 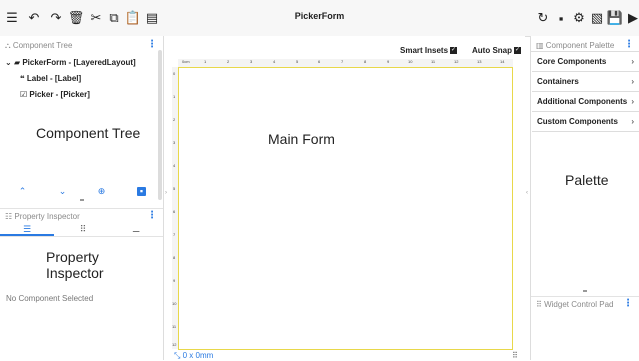 I want to click on tree-scrollbar, so click(x=160, y=125).